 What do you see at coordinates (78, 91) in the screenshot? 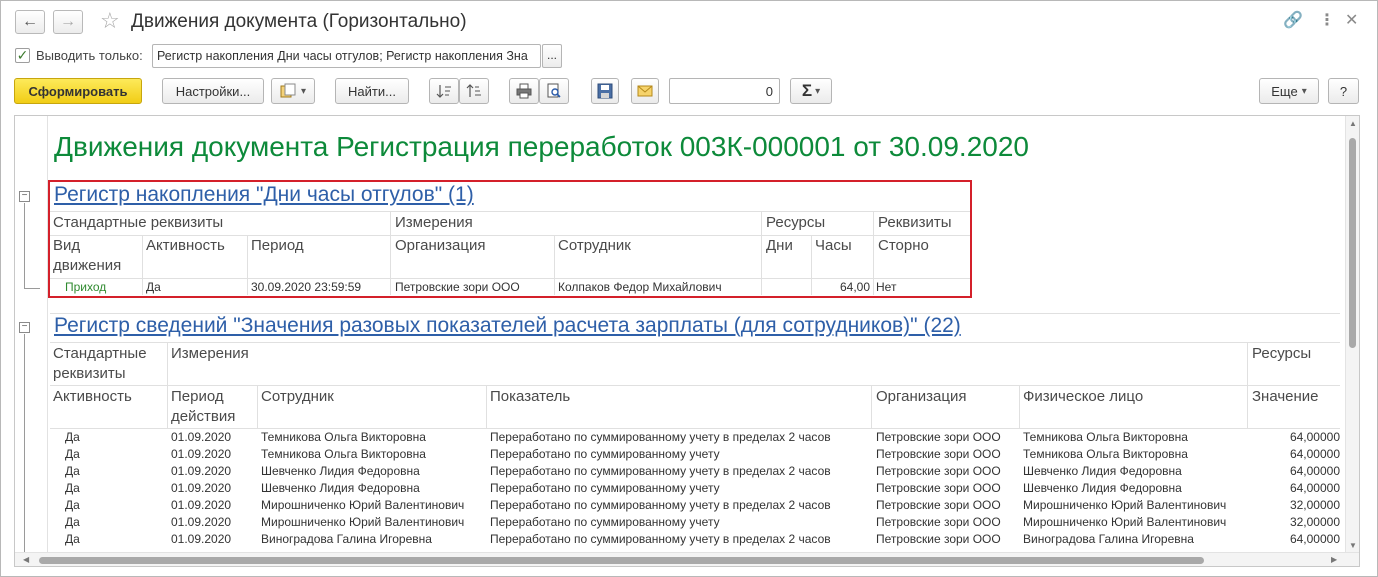
I see `generate-button: Сформировать` at bounding box center [78, 91].